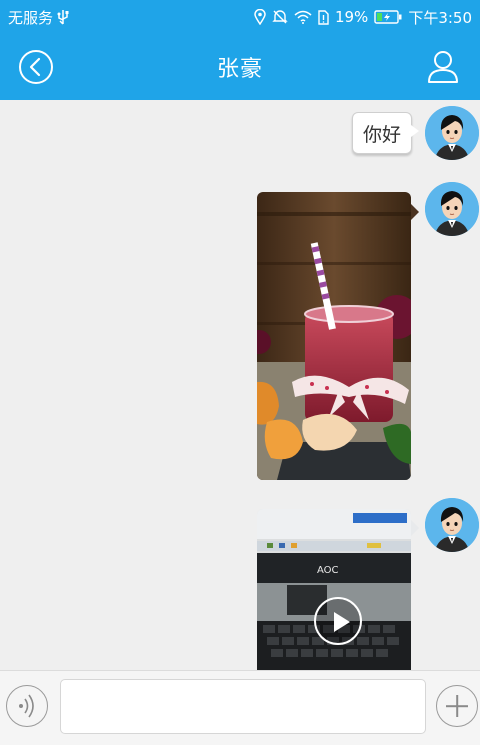 The image size is (480, 745). I want to click on status-bar: 无服务 19% 下午3:50, so click(240, 17).